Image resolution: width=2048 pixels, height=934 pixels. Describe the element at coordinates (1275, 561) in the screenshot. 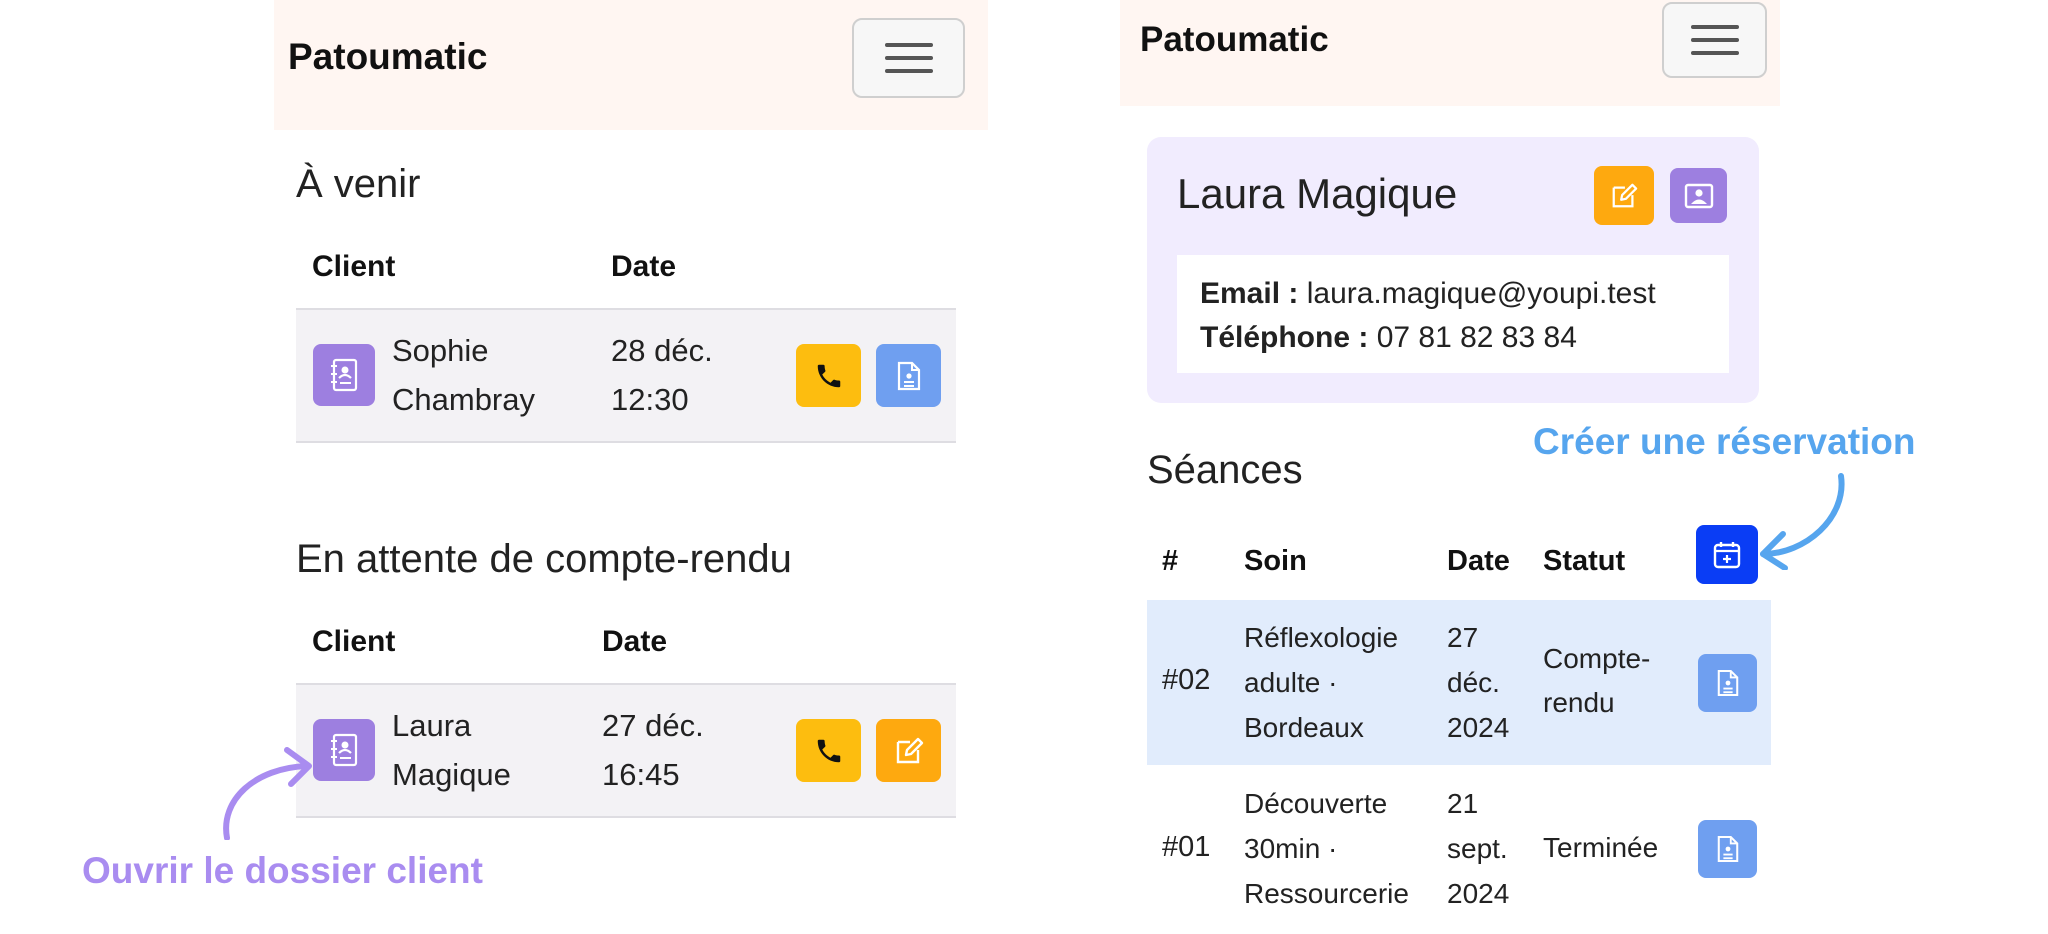

I see `sessions-col-soin: Soin` at that location.